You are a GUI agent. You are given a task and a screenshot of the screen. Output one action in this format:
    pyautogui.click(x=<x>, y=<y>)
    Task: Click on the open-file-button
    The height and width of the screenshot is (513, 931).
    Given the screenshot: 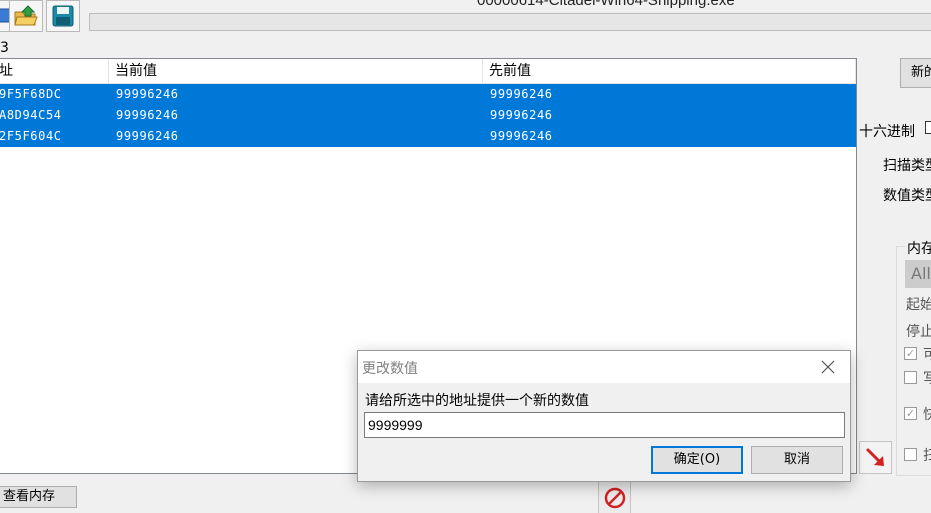 What is the action you would take?
    pyautogui.click(x=26, y=16)
    